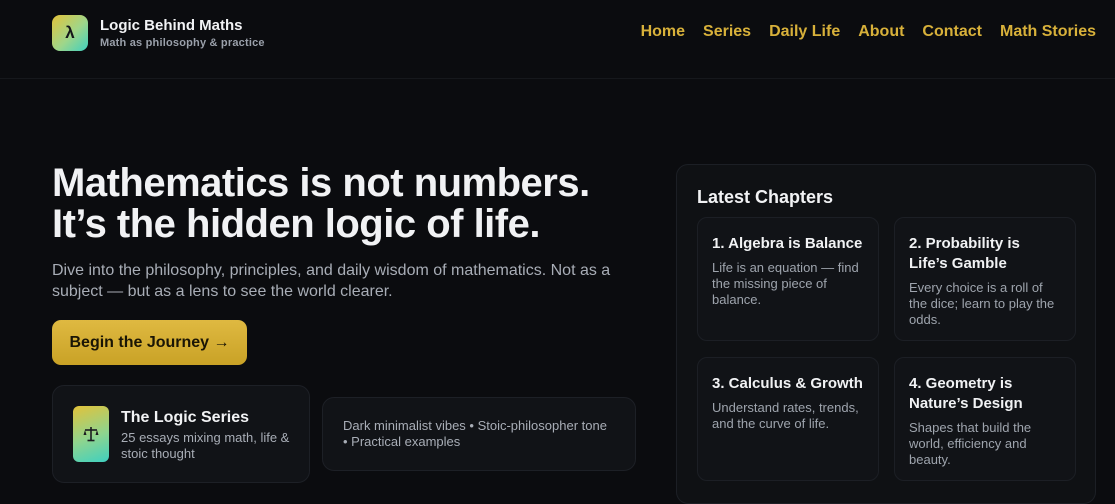 The height and width of the screenshot is (504, 1115). Describe the element at coordinates (663, 32) in the screenshot. I see `nav-home: Home` at that location.